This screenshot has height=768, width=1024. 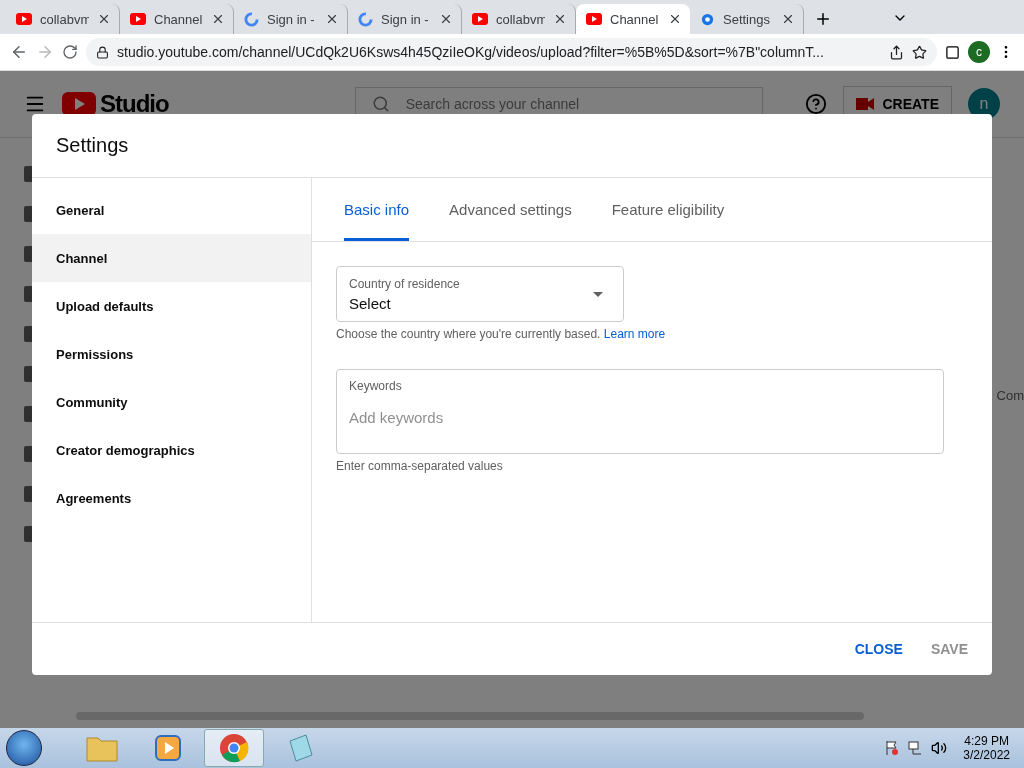 I want to click on help-text: Choose the country where you're currently based. Learn more, so click(x=501, y=334).